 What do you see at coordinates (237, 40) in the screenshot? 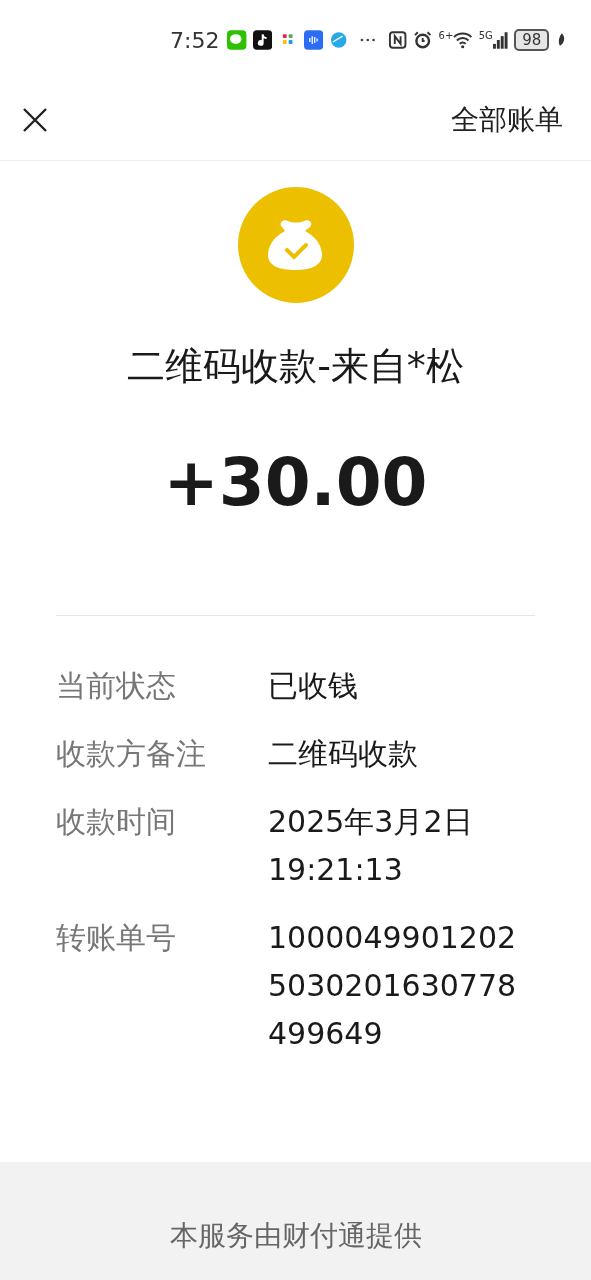
I see `chat-app-icon` at bounding box center [237, 40].